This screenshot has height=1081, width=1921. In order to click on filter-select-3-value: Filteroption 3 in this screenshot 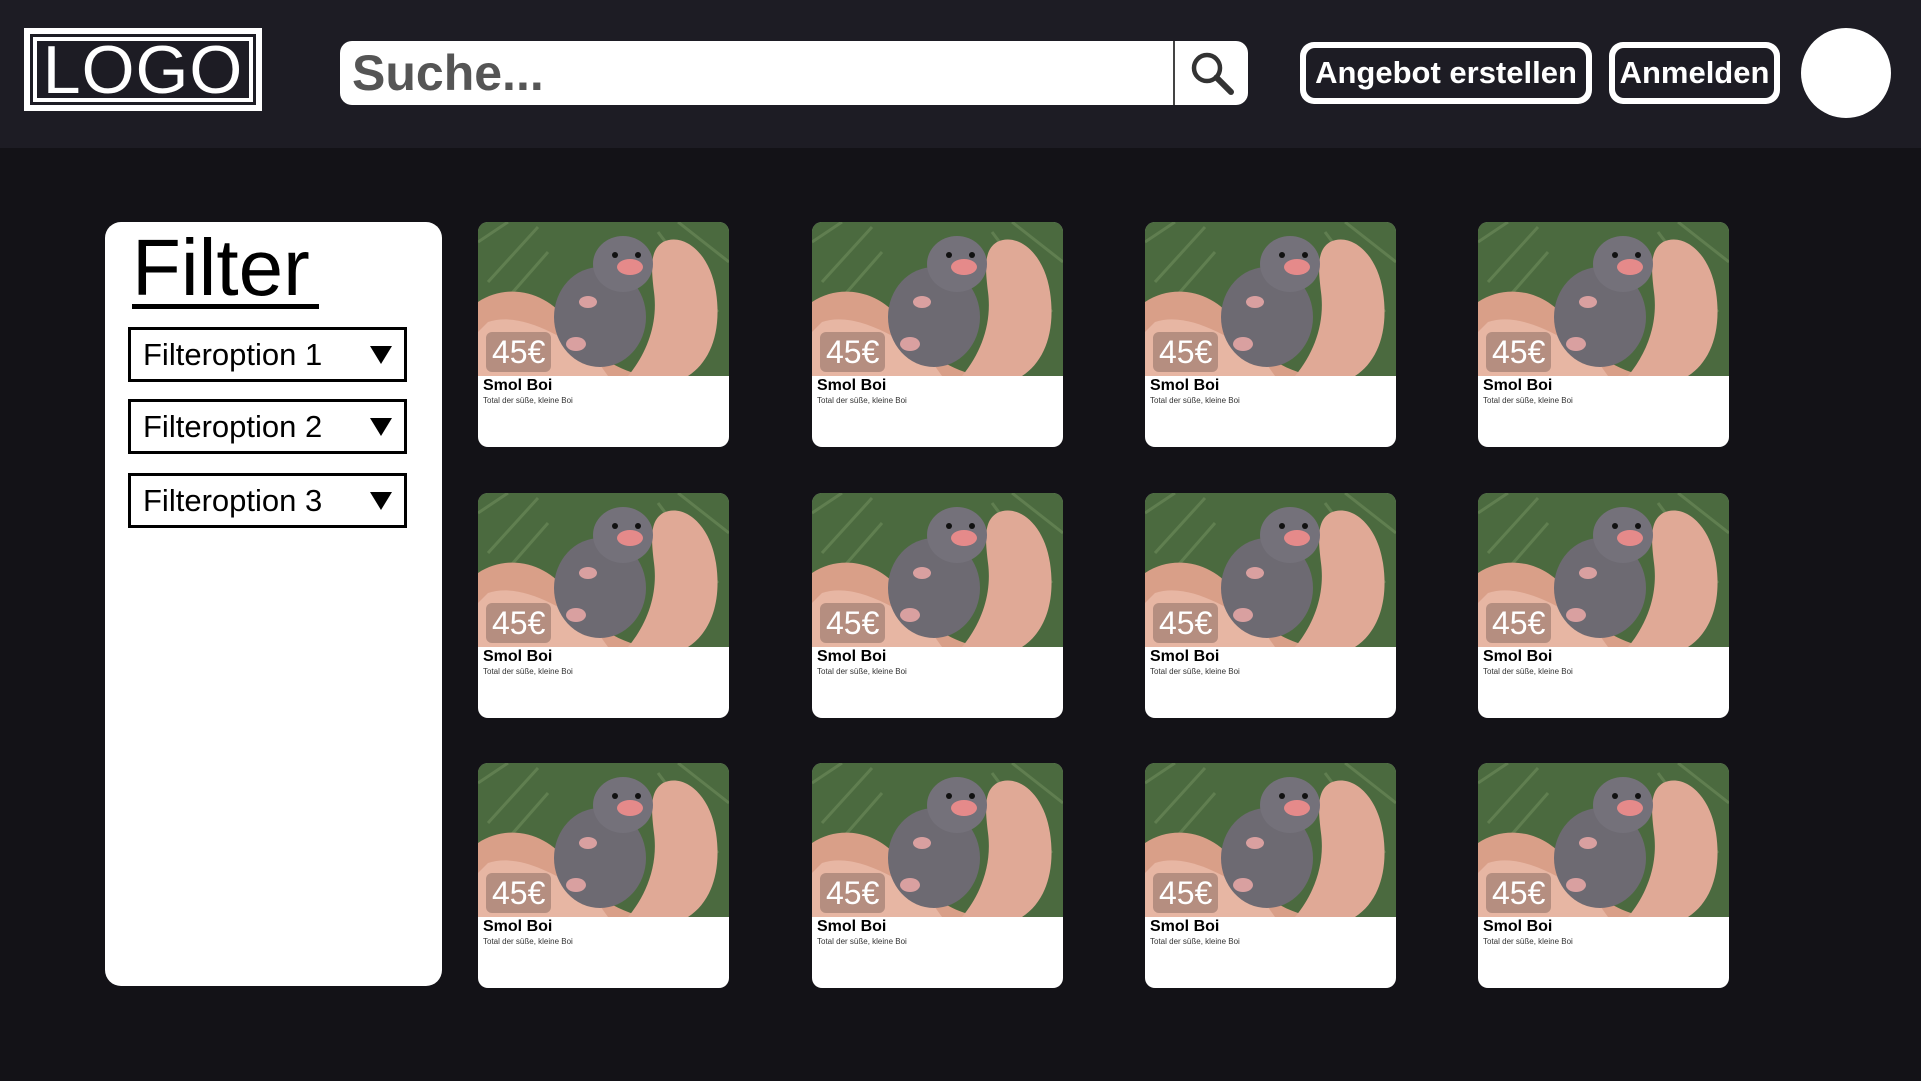, I will do `click(233, 500)`.